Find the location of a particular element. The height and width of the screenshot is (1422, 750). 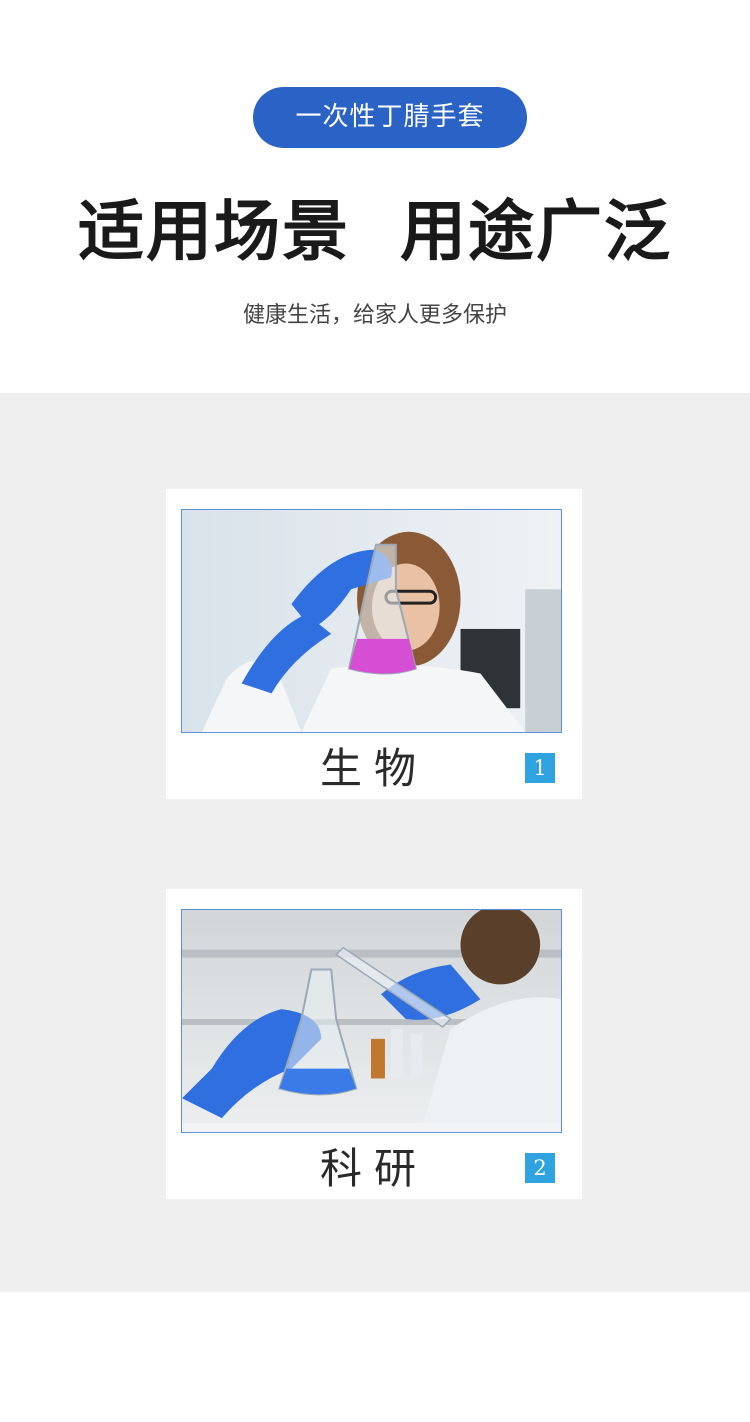

card-caption: 生物 is located at coordinates (373, 768).